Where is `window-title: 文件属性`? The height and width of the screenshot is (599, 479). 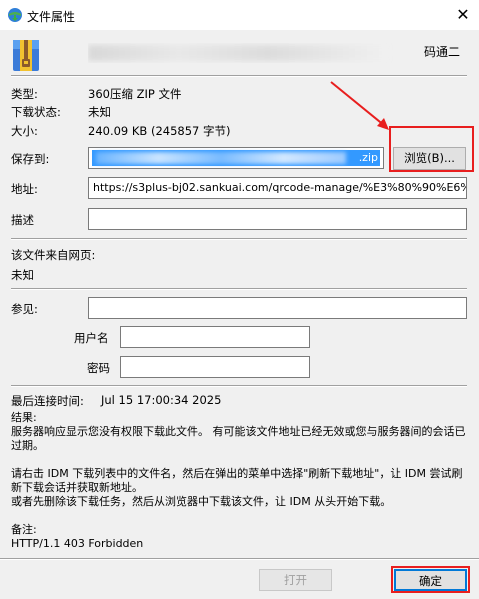
window-title: 文件属性 is located at coordinates (51, 17).